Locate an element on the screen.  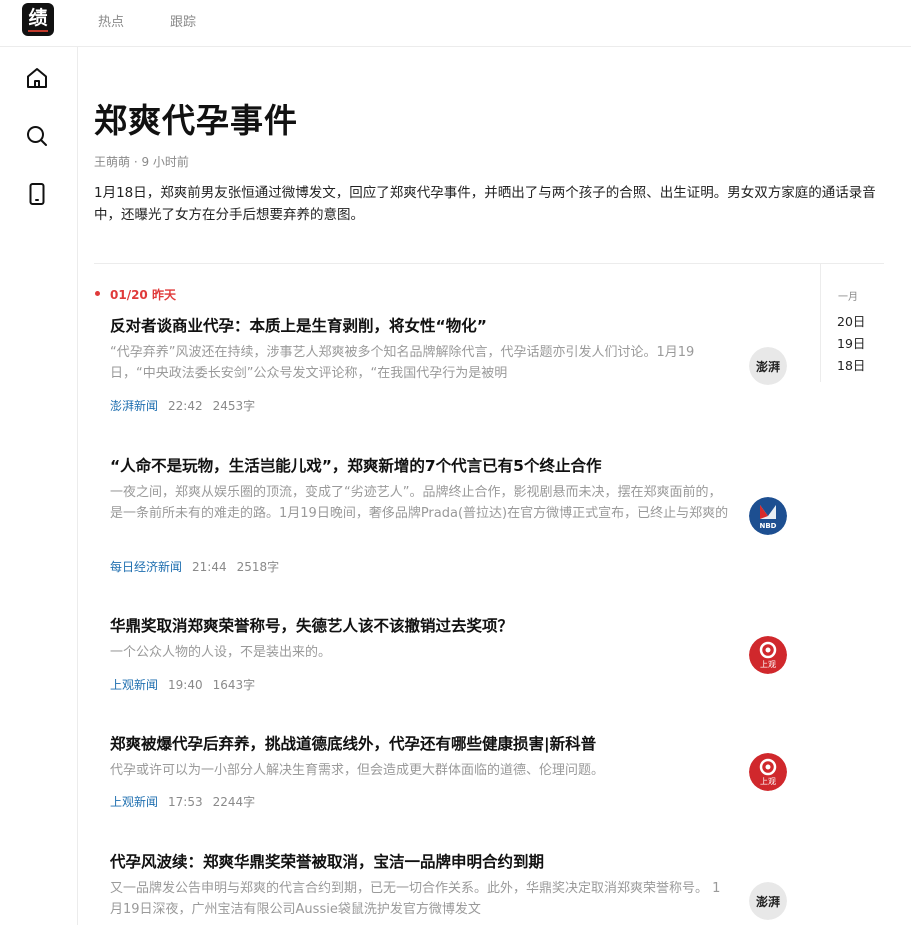
article-desc: 代孕或许可以为一小部分人解决生育需求，但会造成更大群体面临的道德、伦理问题。 is located at coordinates (357, 770).